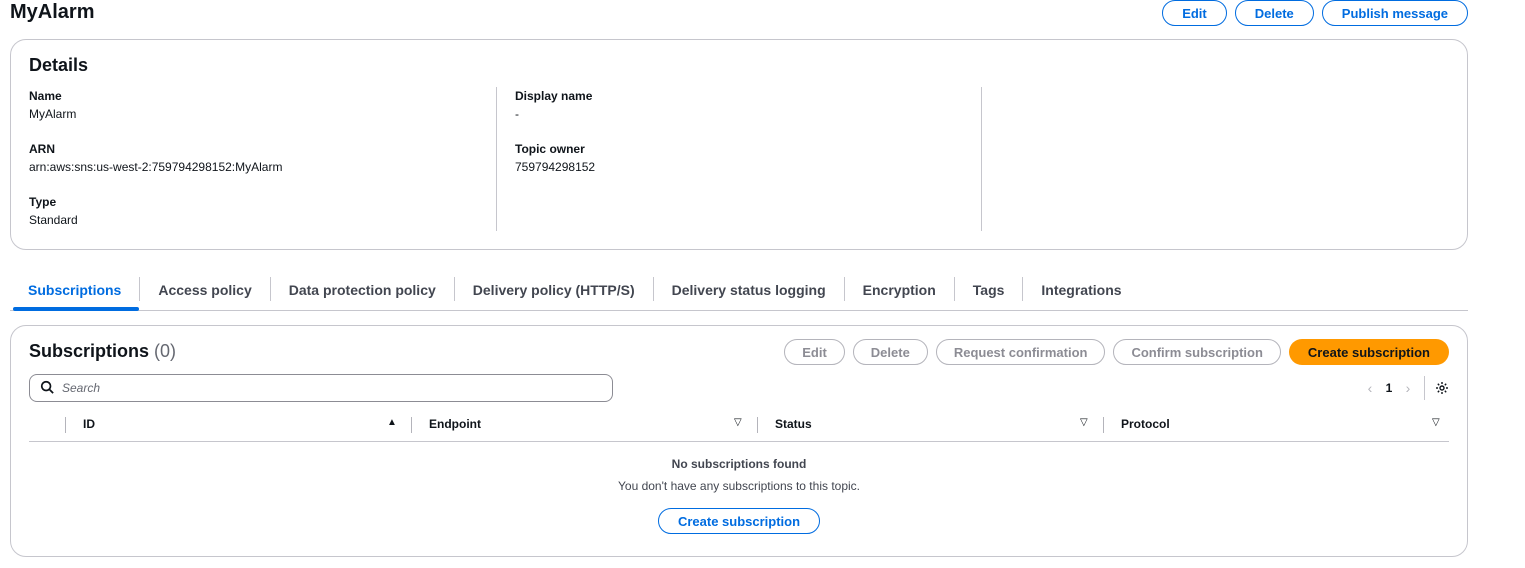 The height and width of the screenshot is (568, 1525). What do you see at coordinates (89, 424) in the screenshot?
I see `column-header-id: ID` at bounding box center [89, 424].